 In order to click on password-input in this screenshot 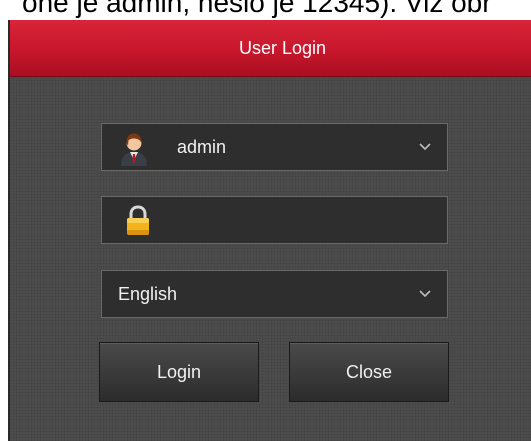, I will do `click(274, 220)`.